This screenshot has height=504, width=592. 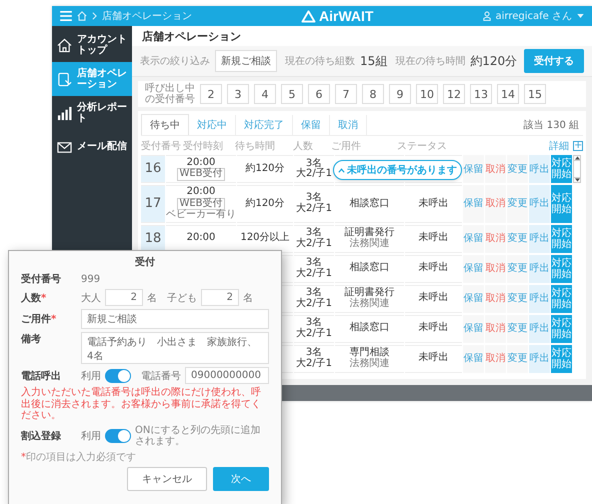 What do you see at coordinates (220, 297) in the screenshot?
I see `child-count-field: 2` at bounding box center [220, 297].